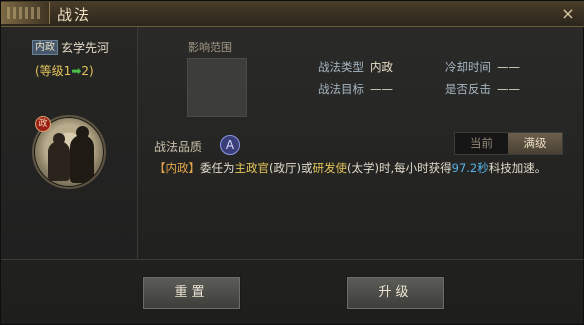 This screenshot has width=584, height=325. What do you see at coordinates (291, 168) in the screenshot?
I see `desc-text-2: (政厅)或` at bounding box center [291, 168].